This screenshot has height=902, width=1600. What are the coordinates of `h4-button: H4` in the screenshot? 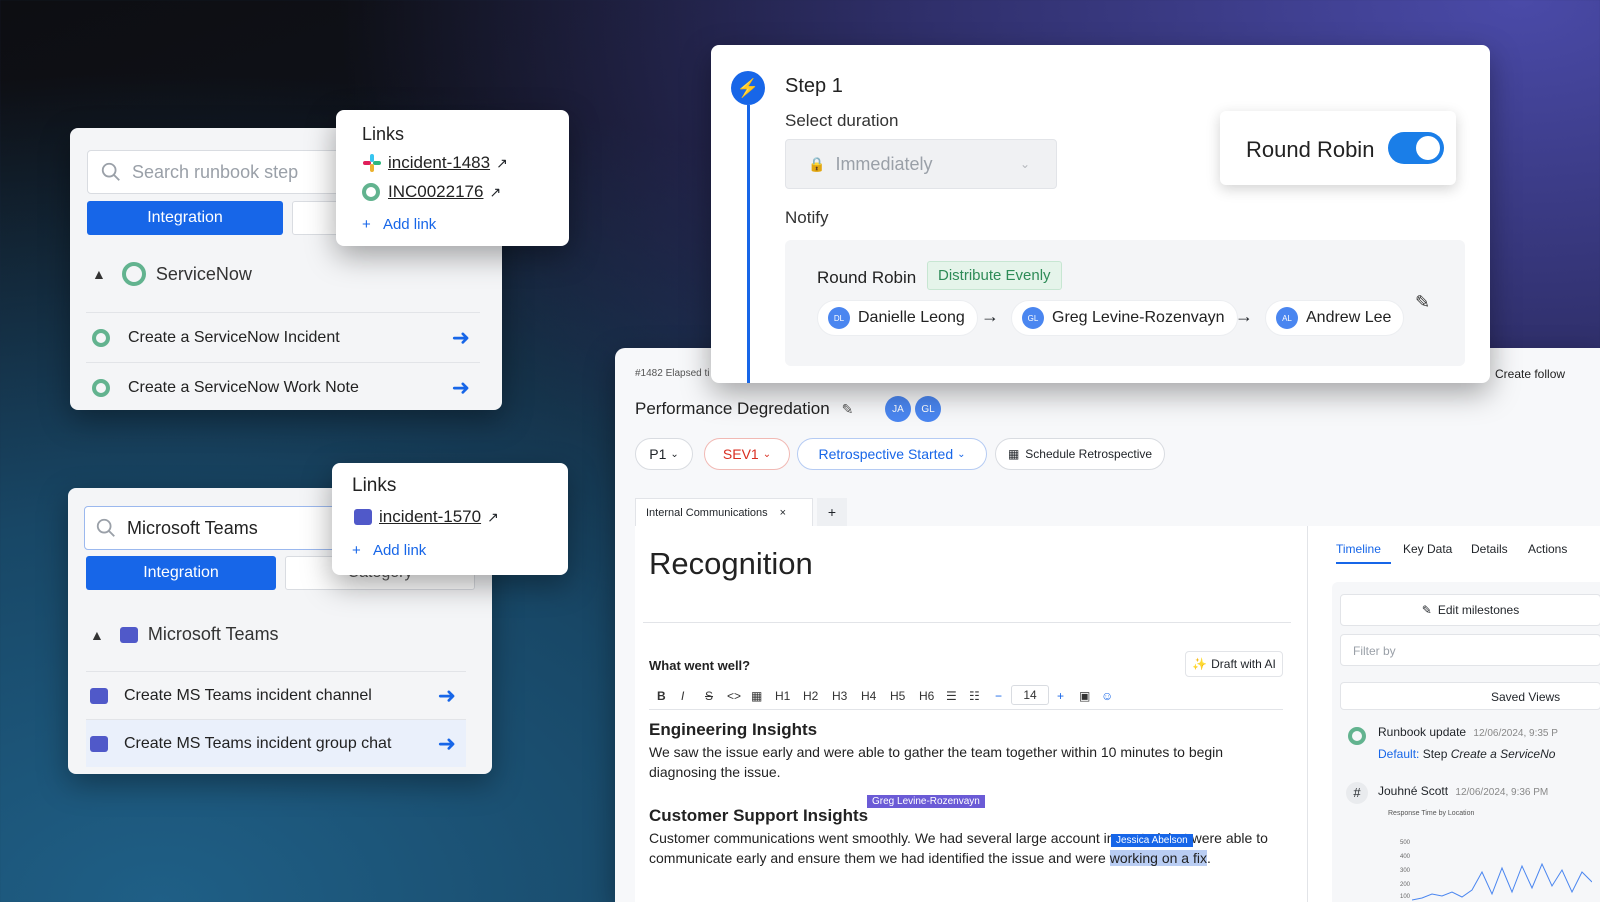 It's located at (868, 696).